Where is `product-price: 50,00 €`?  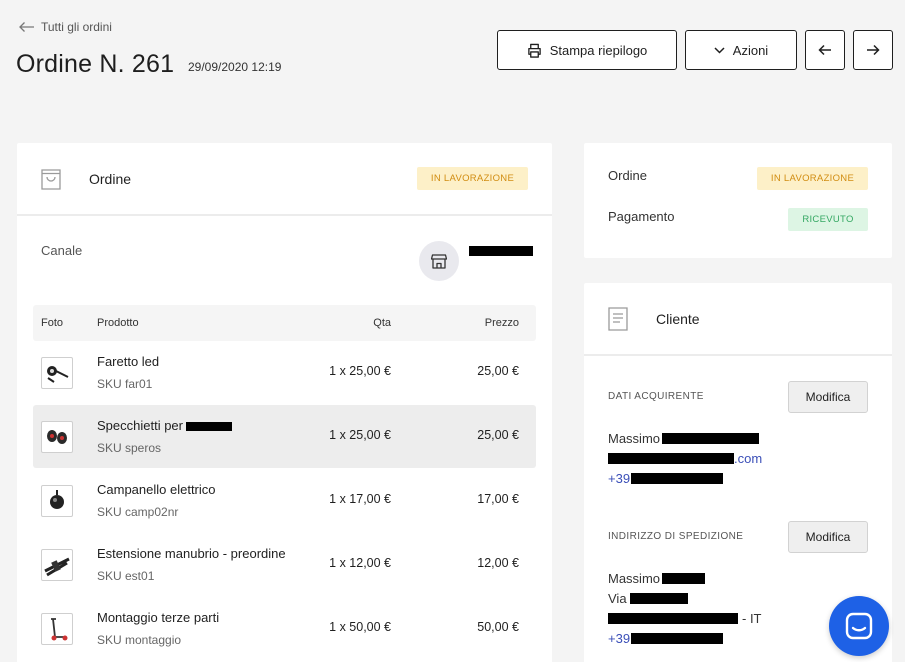 product-price: 50,00 € is located at coordinates (498, 627).